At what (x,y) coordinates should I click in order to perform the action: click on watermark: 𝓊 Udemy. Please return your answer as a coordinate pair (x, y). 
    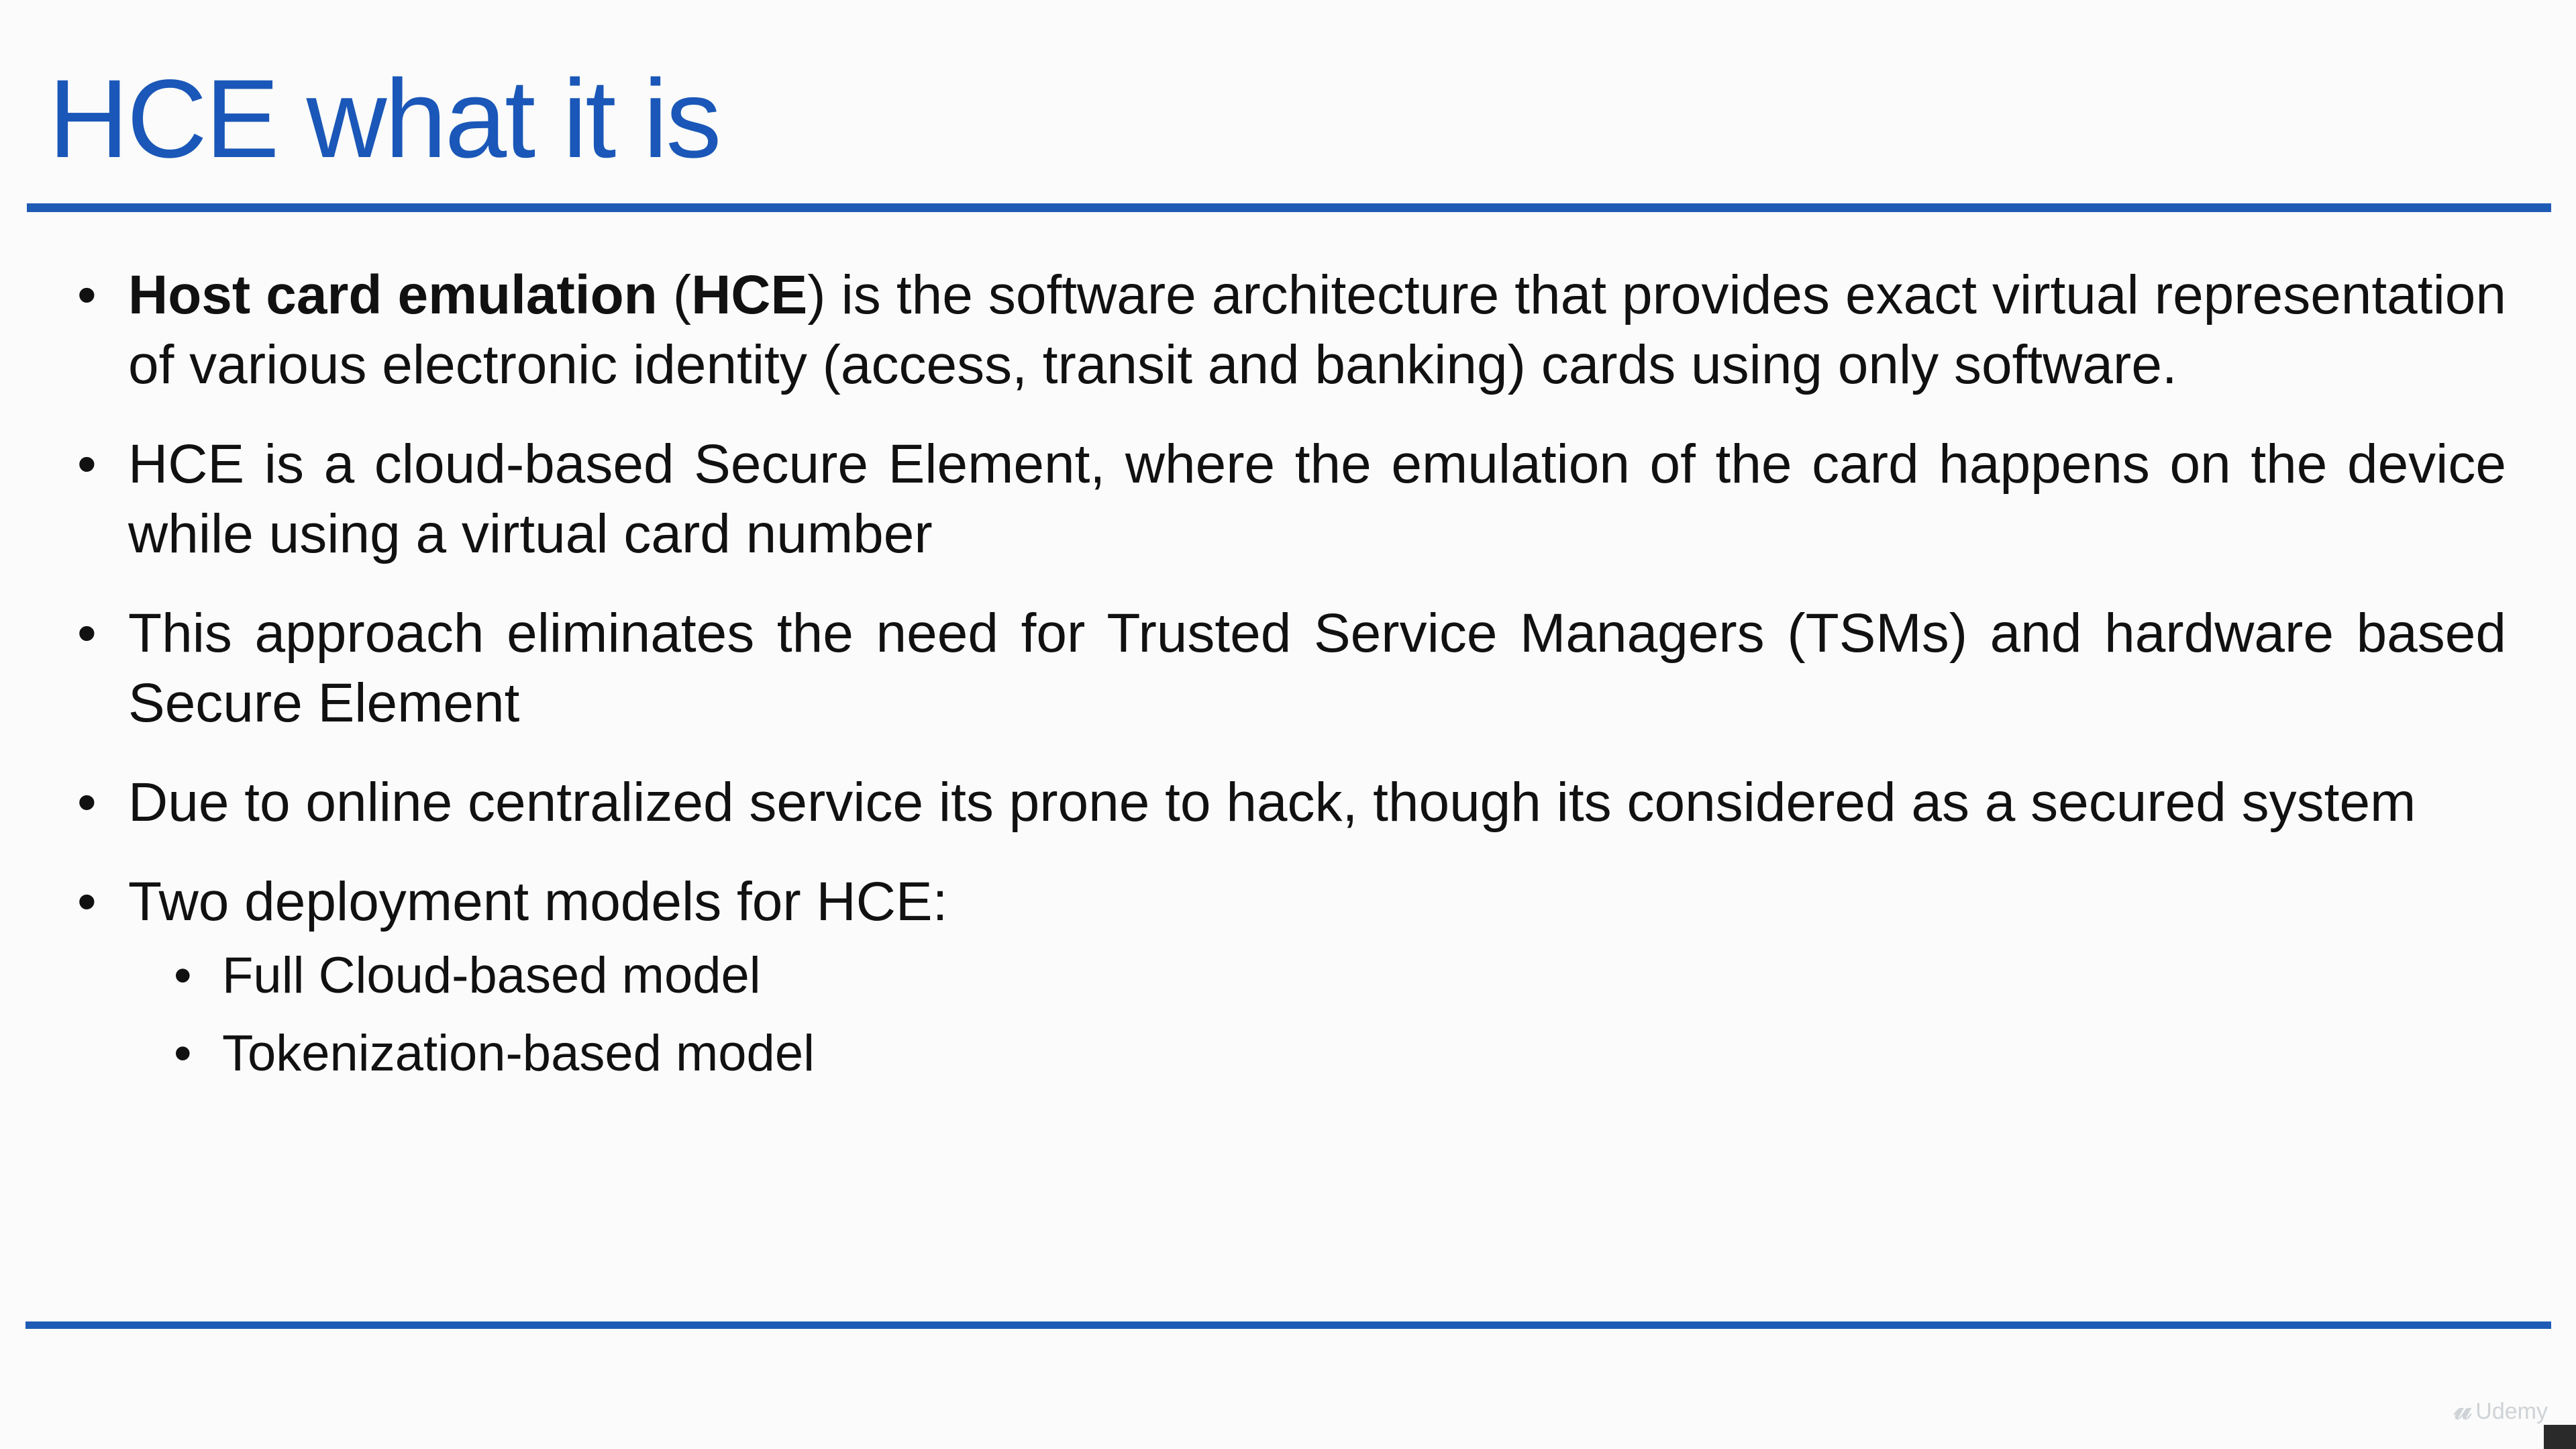
    Looking at the image, I should click on (2501, 1409).